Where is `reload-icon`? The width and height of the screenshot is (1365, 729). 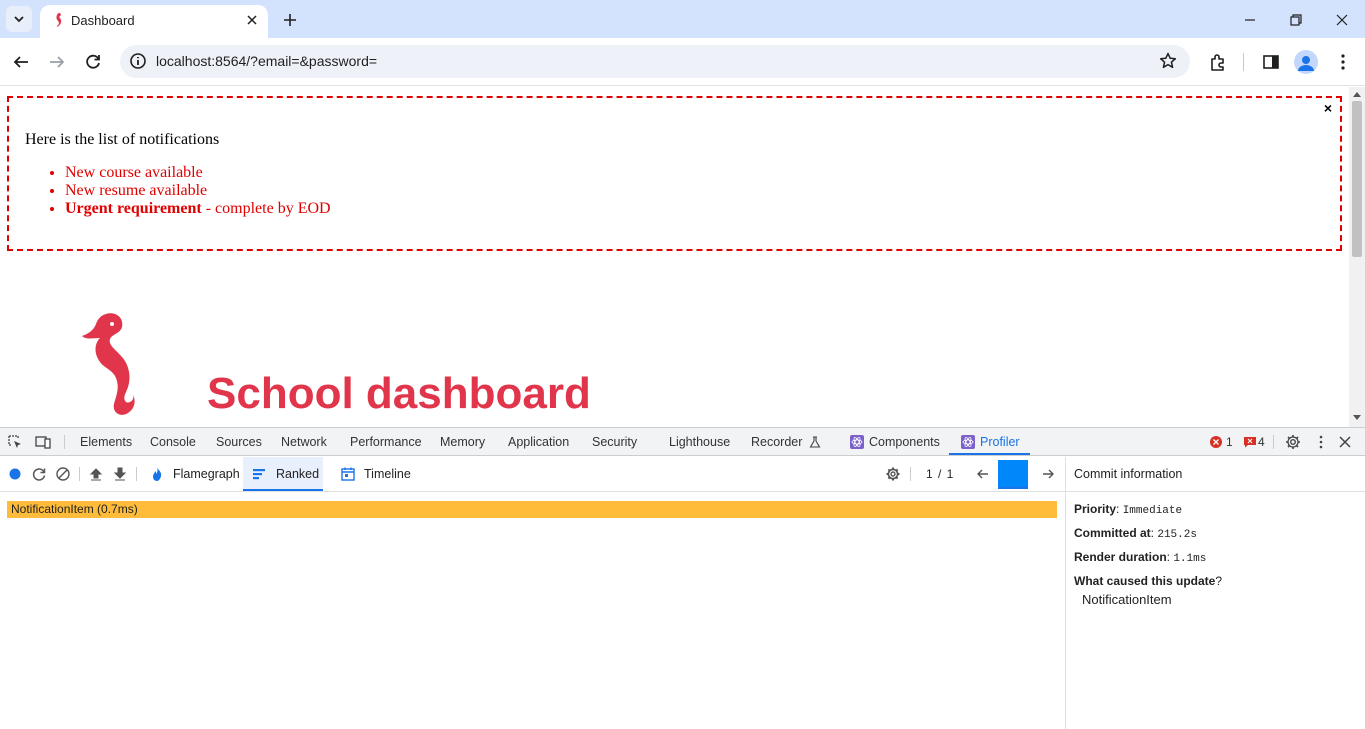 reload-icon is located at coordinates (93, 62).